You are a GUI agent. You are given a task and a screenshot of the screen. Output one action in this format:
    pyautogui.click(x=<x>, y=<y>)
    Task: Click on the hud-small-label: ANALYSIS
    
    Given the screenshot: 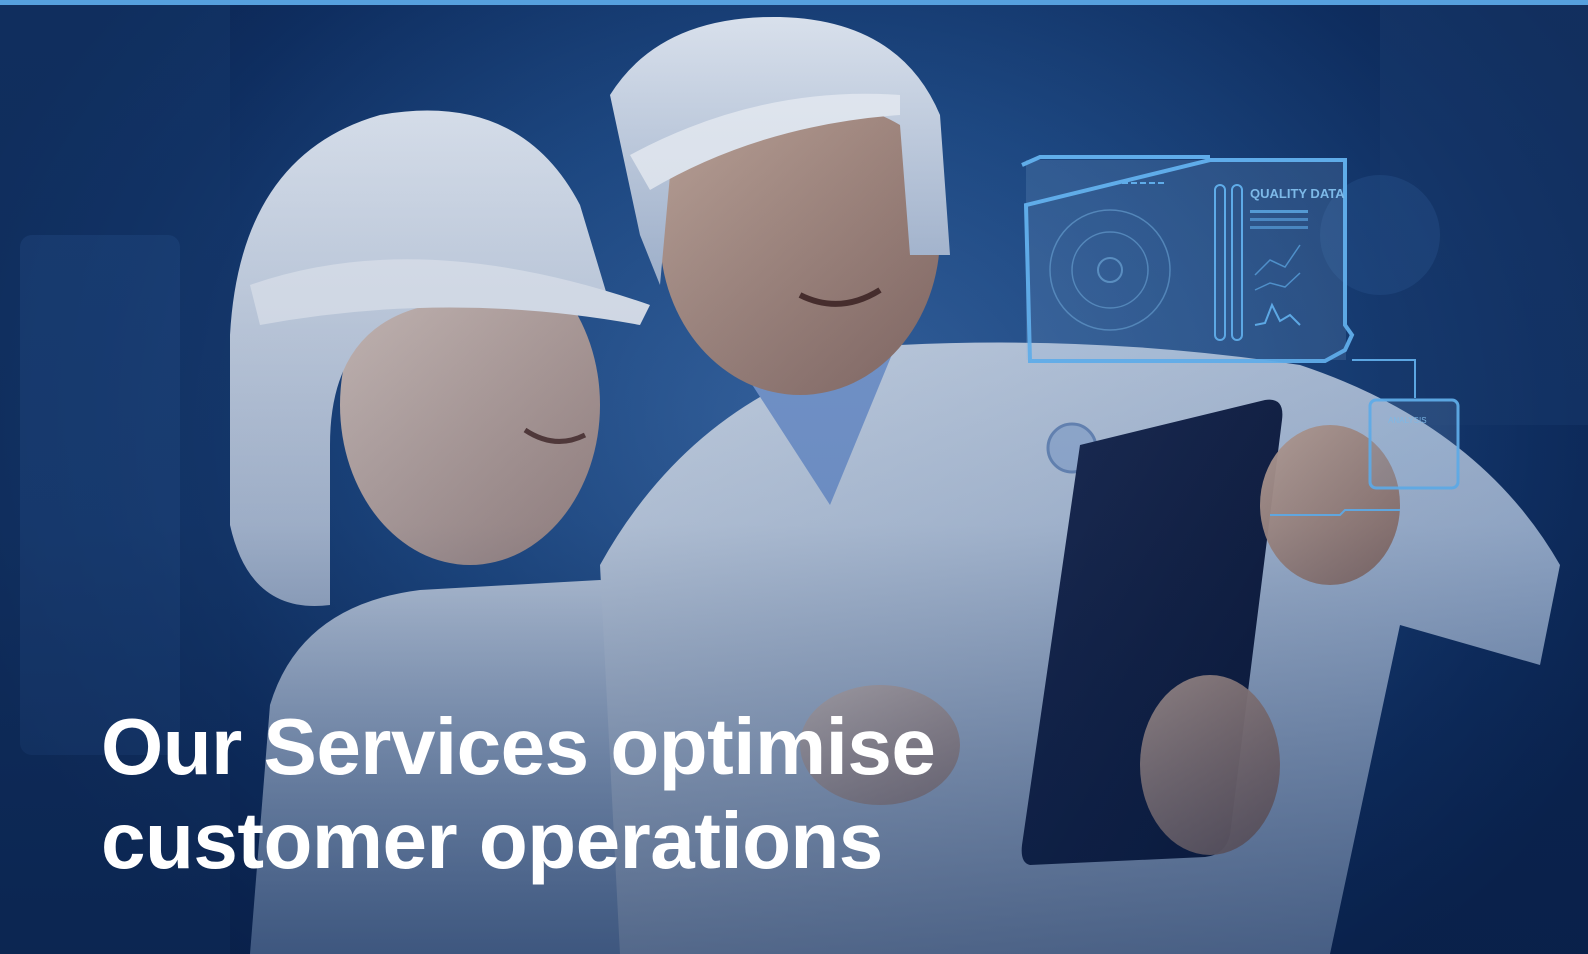 What is the action you would take?
    pyautogui.click(x=1407, y=420)
    